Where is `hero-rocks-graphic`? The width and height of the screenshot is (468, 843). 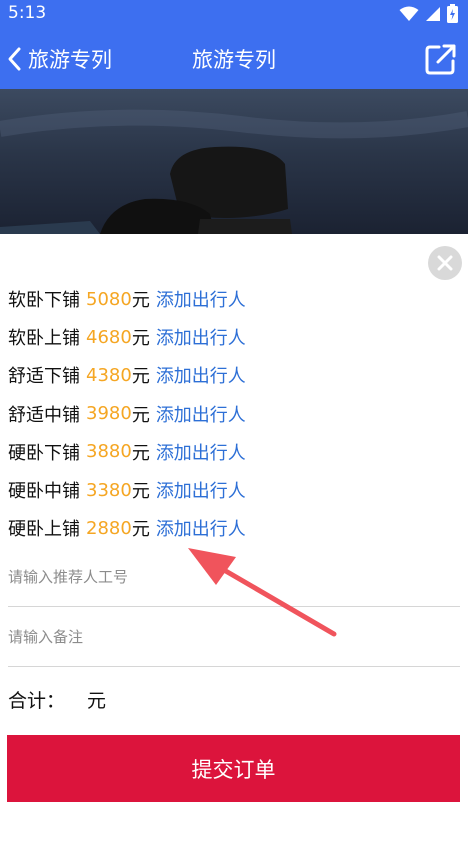 hero-rocks-graphic is located at coordinates (234, 171).